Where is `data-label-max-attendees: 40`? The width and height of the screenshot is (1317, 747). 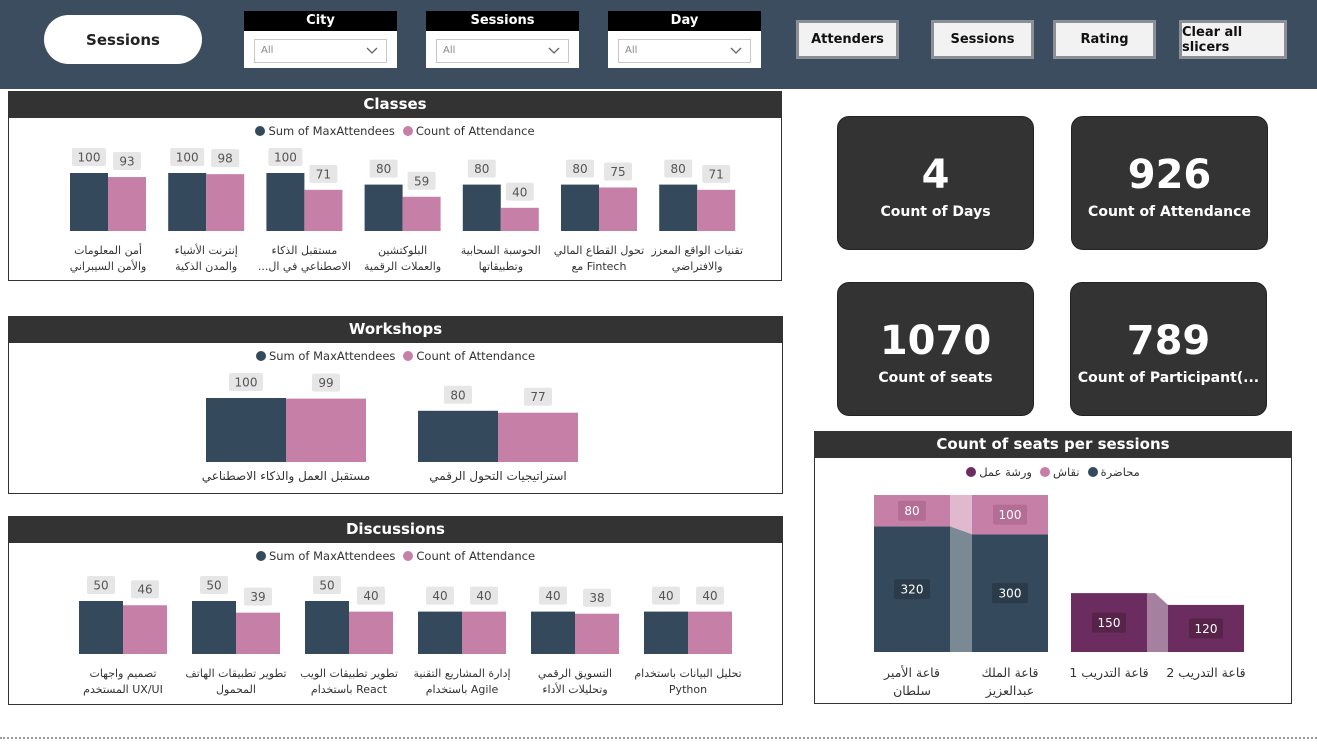 data-label-max-attendees: 40 is located at coordinates (439, 596).